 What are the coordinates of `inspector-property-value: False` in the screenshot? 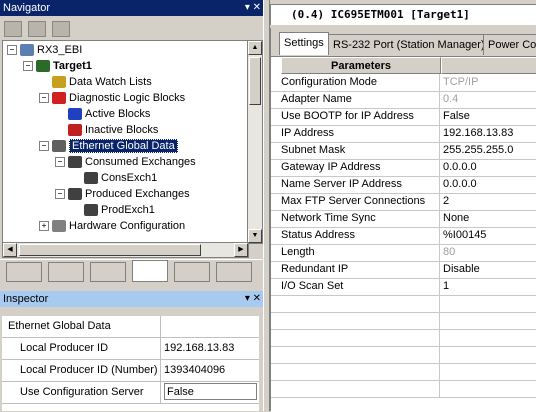 It's located at (210, 391).